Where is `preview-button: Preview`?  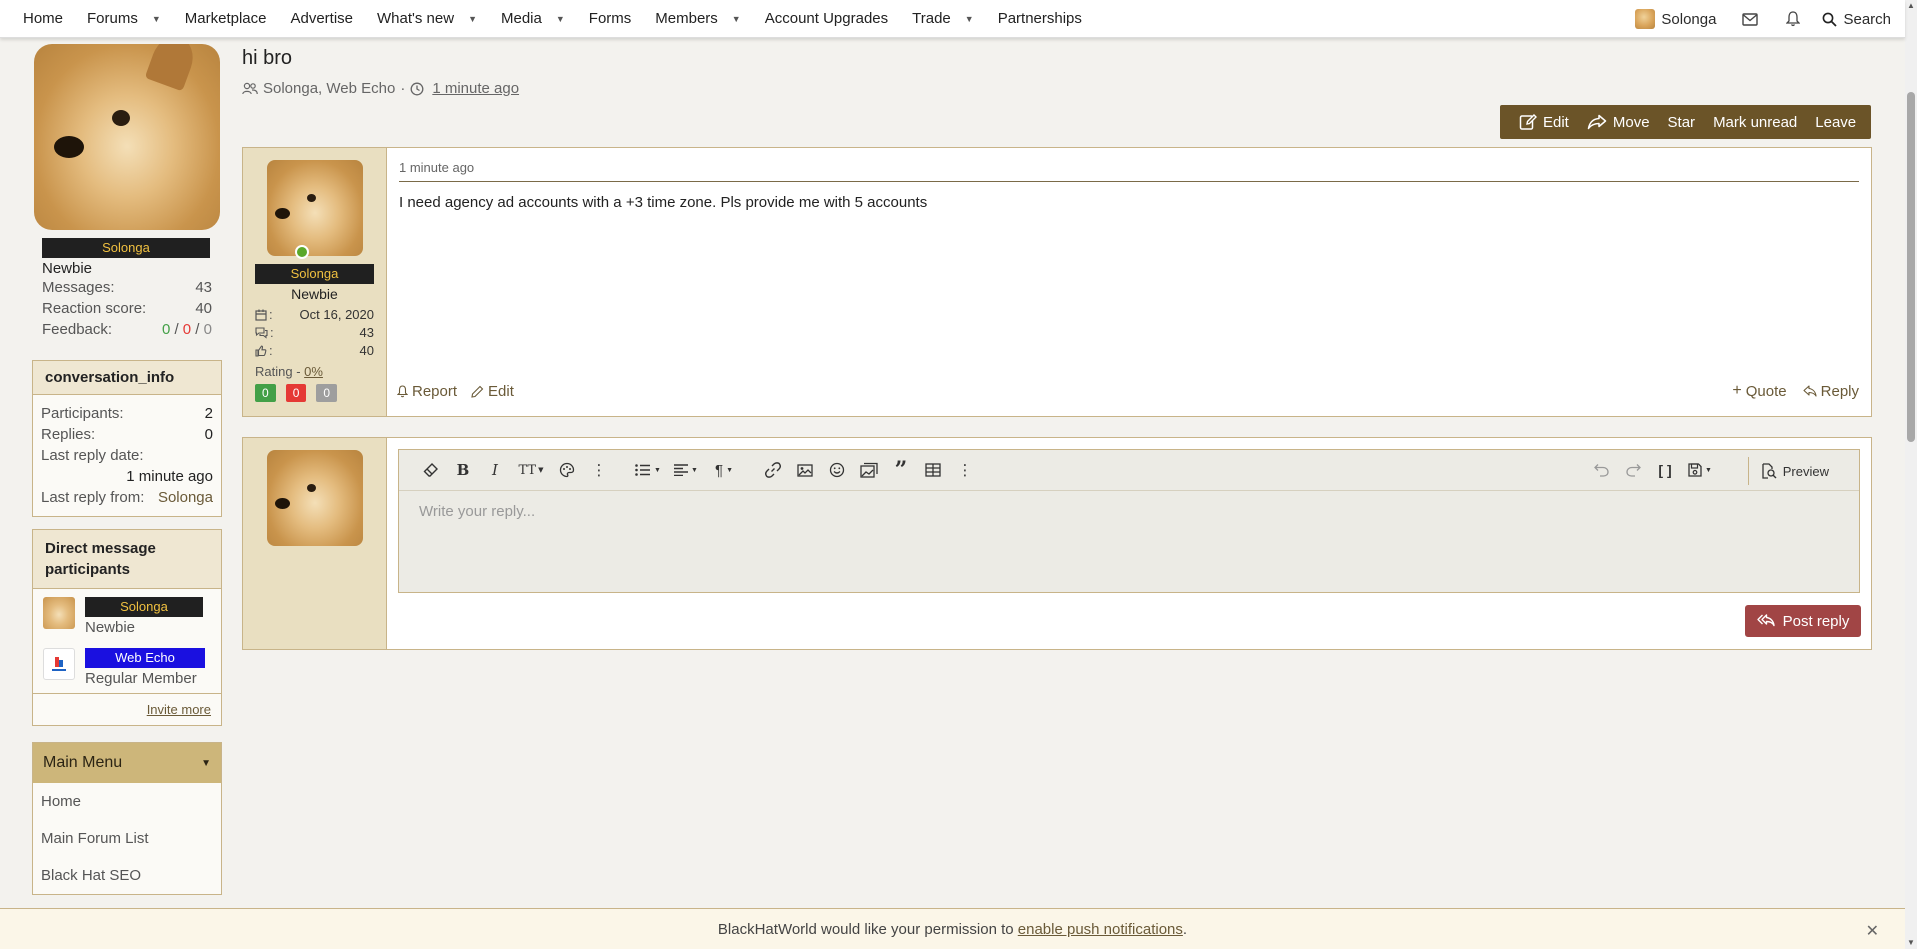 preview-button: Preview is located at coordinates (1794, 471).